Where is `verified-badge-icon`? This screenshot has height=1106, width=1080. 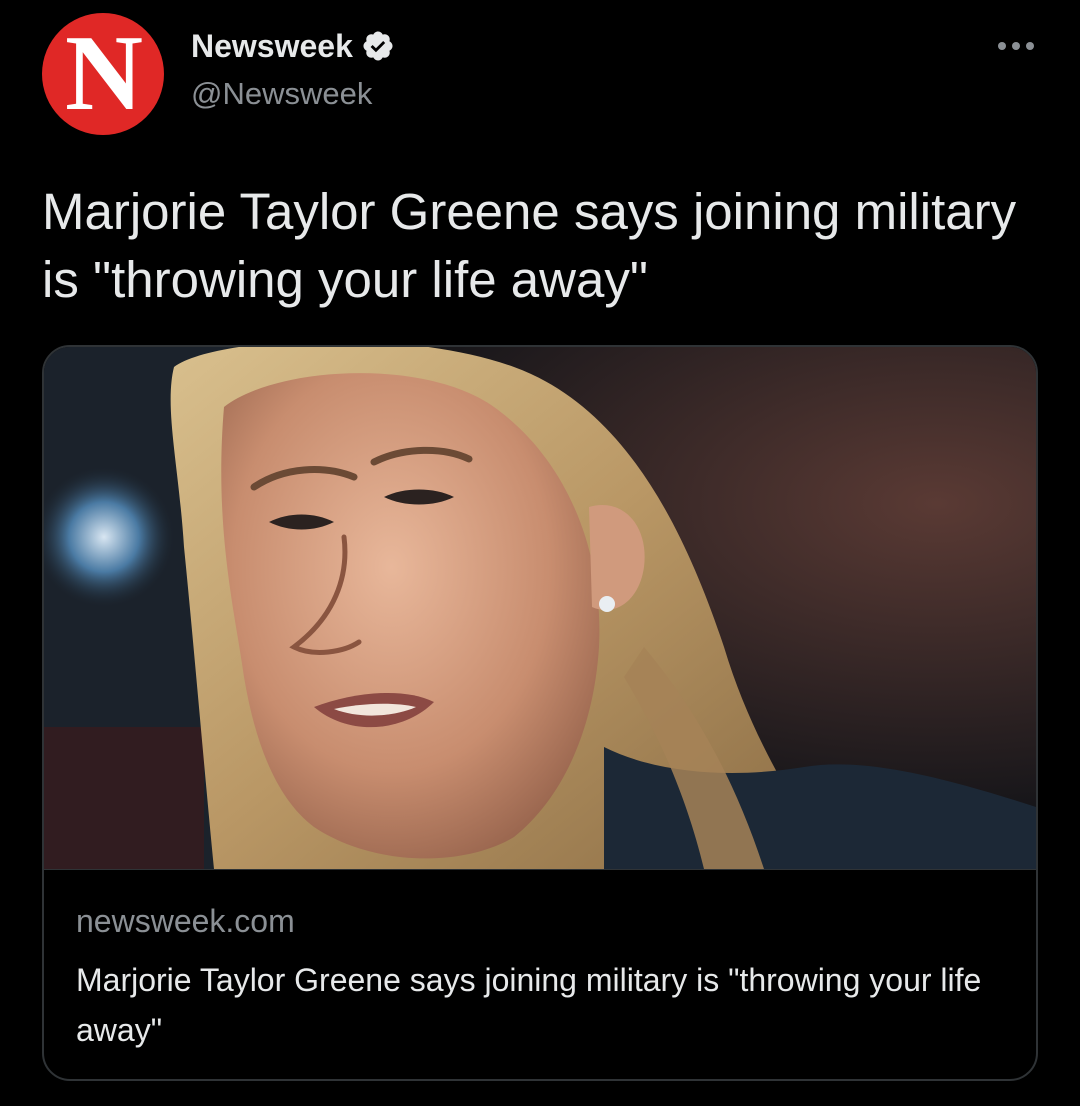
verified-badge-icon is located at coordinates (378, 46).